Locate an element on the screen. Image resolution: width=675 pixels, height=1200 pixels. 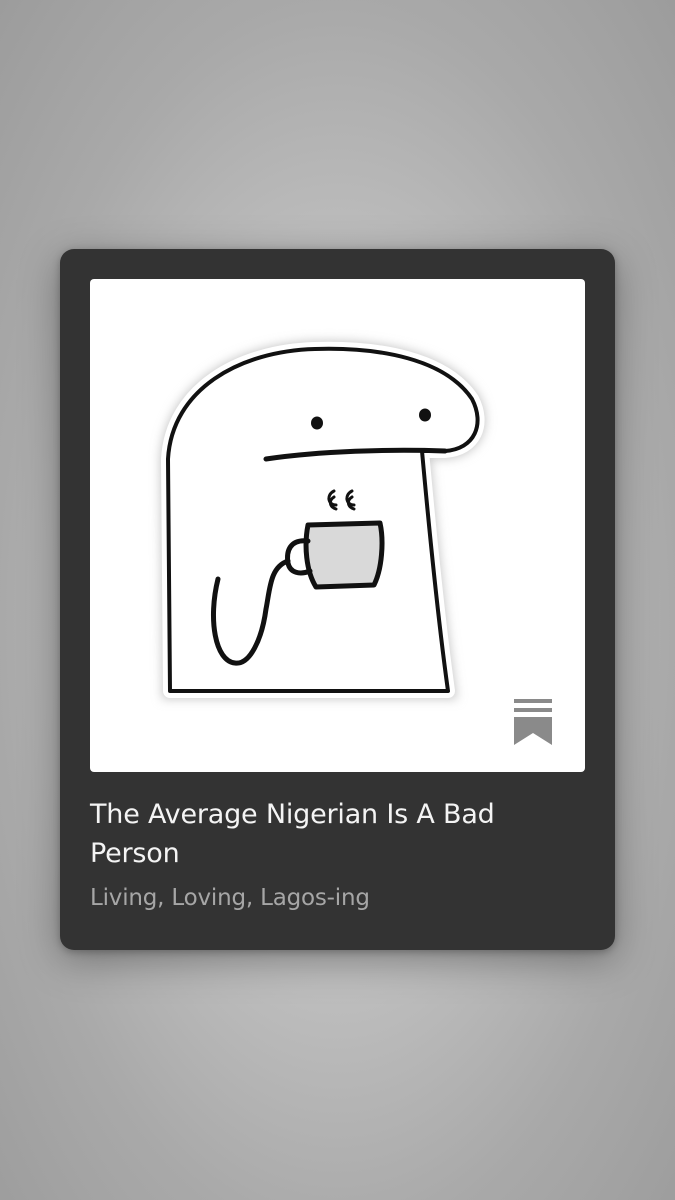
right-eye is located at coordinates (425, 415).